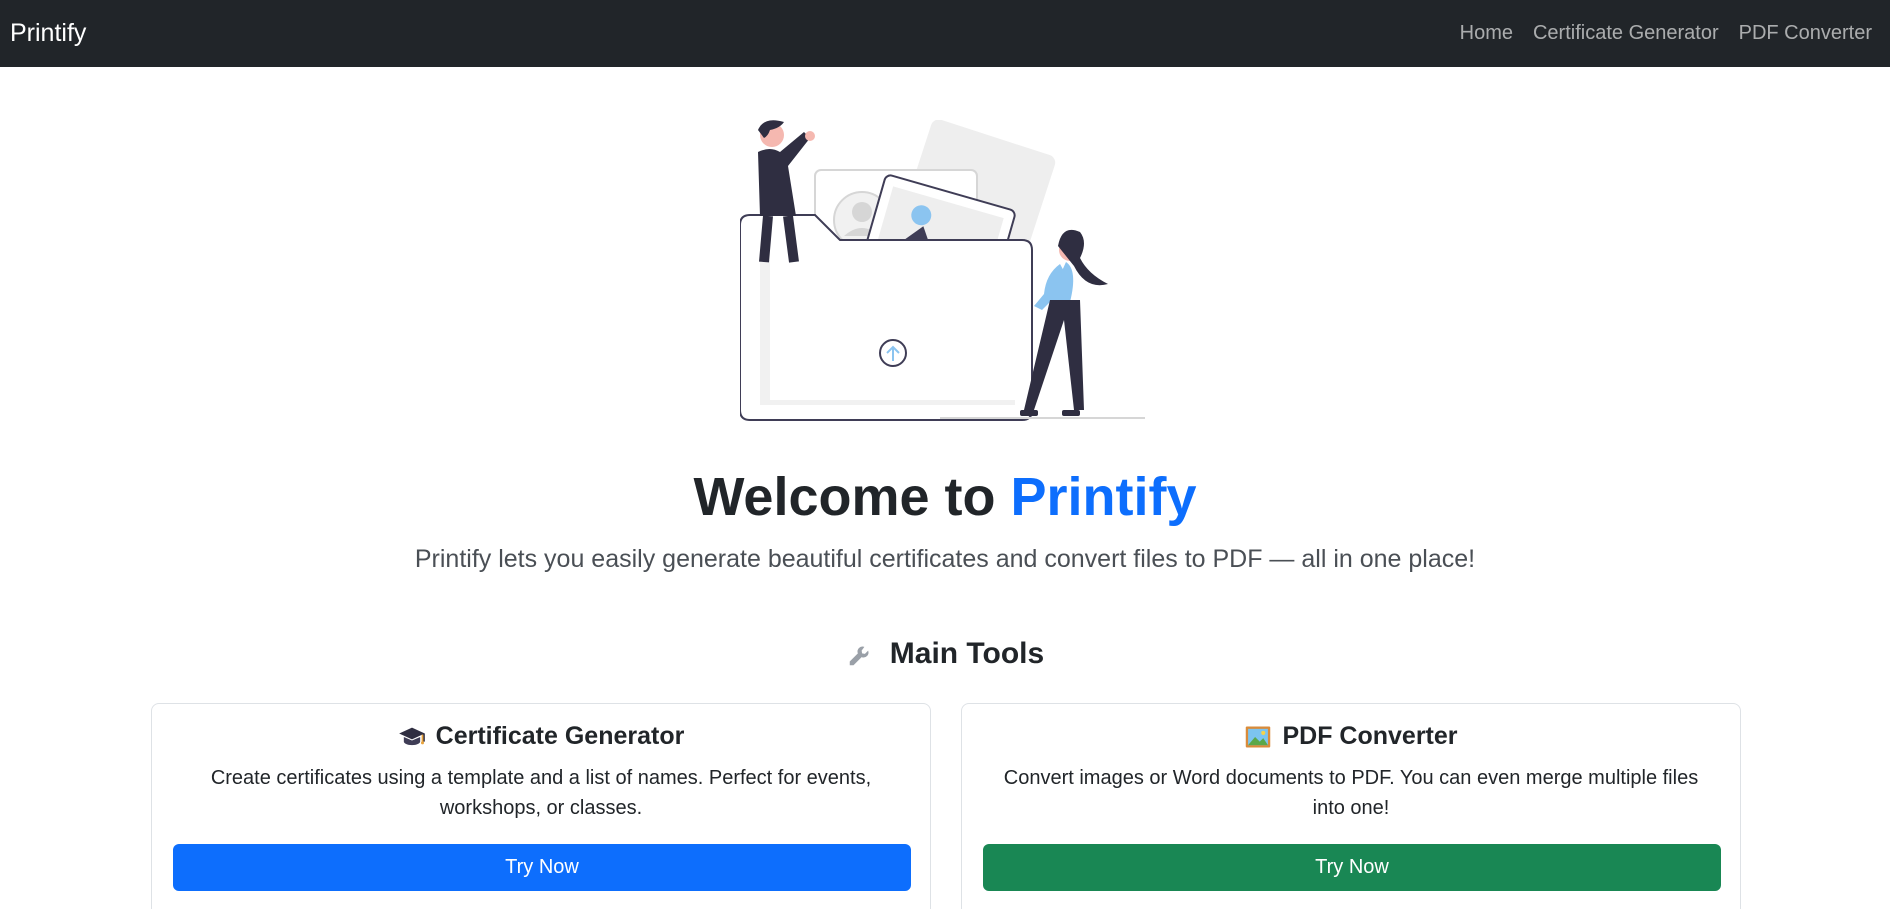 Image resolution: width=1890 pixels, height=909 pixels. I want to click on framed-picture-icon, so click(1258, 737).